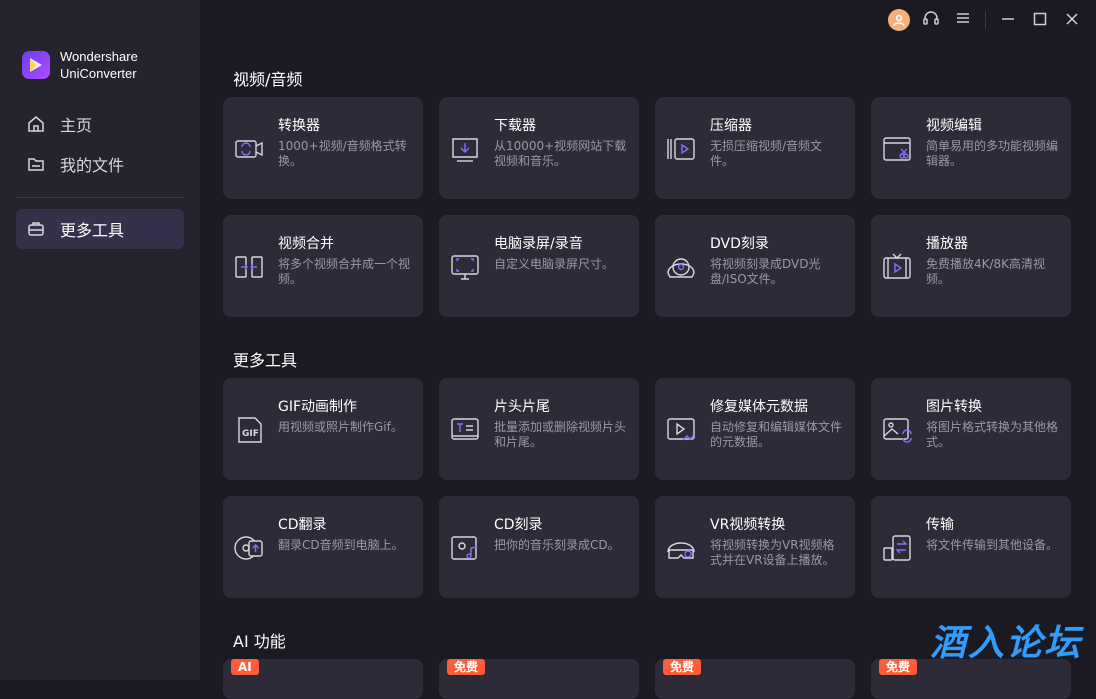 The width and height of the screenshot is (1096, 699). Describe the element at coordinates (99, 56) in the screenshot. I see `brand-line1: Wondershare` at that location.